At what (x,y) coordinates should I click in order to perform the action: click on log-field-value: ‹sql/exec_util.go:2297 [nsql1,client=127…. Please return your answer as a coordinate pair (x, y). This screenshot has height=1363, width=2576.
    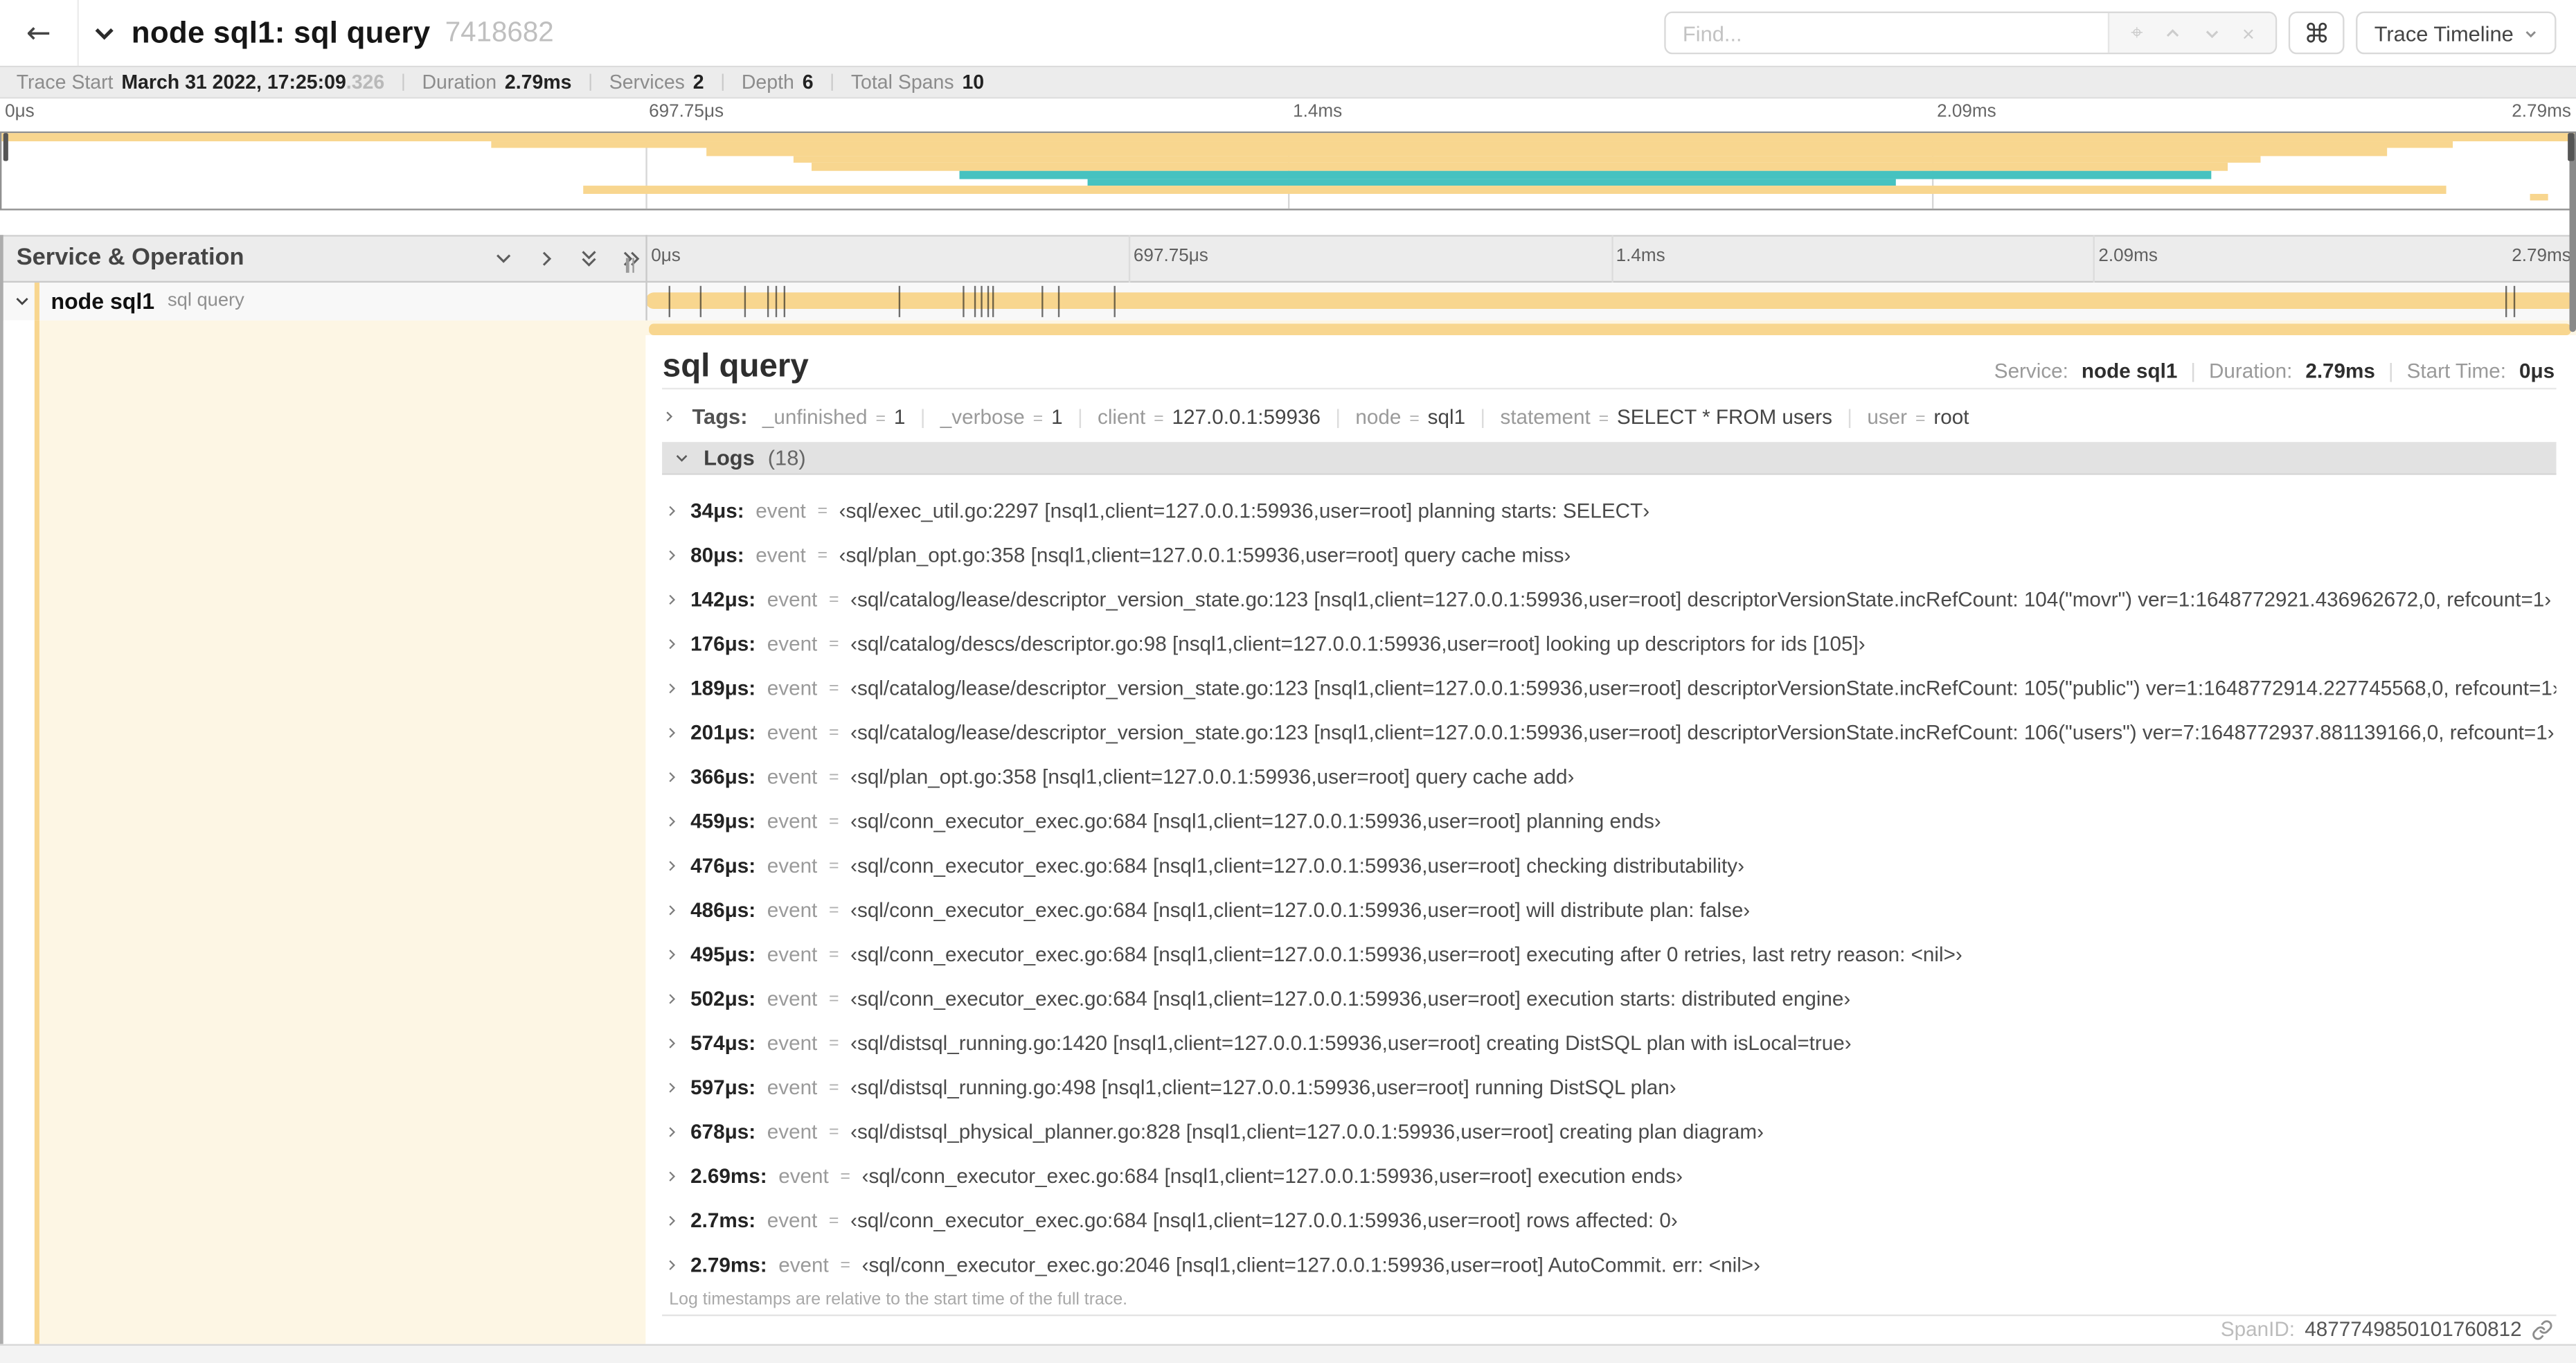
    Looking at the image, I should click on (1244, 512).